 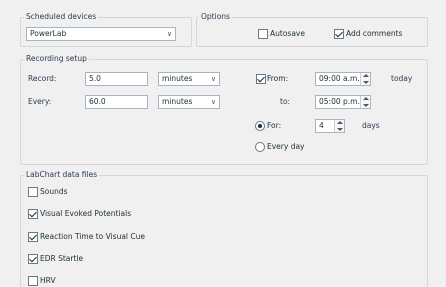 What do you see at coordinates (177, 78) in the screenshot?
I see `record-unit-value: minutes` at bounding box center [177, 78].